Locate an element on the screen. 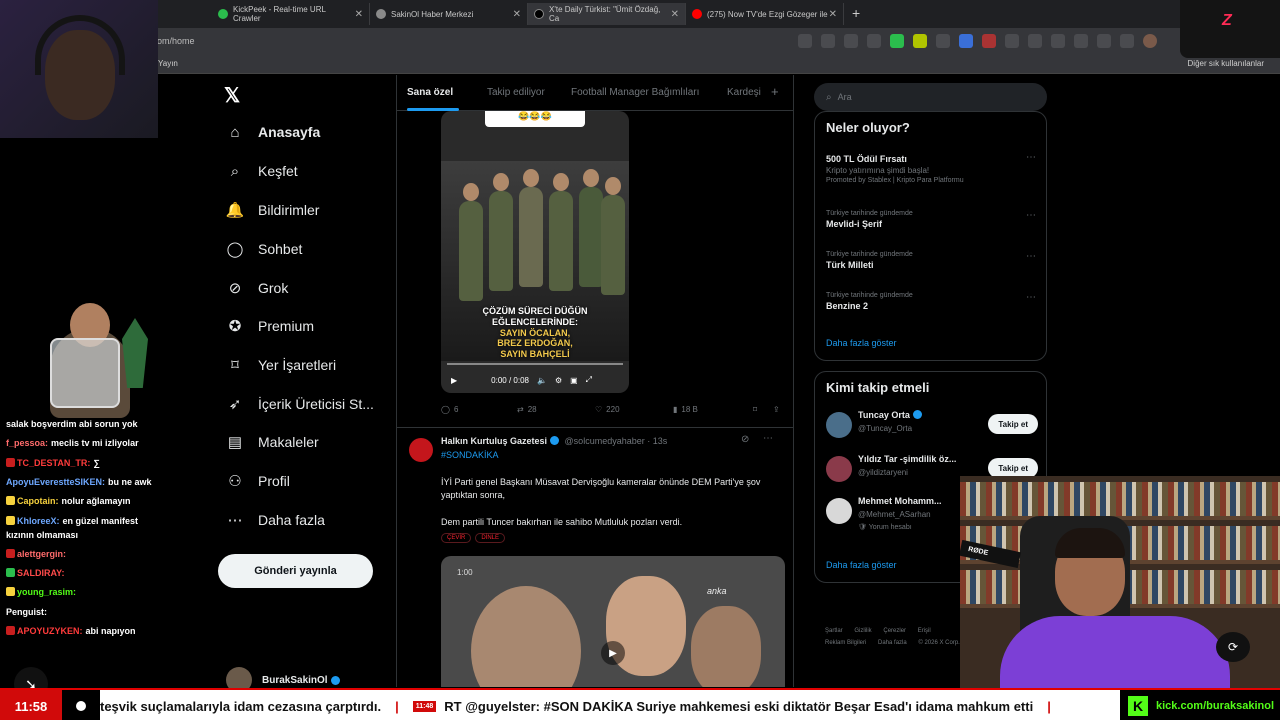 Image resolution: width=1280 pixels, height=720 pixels. url-field: .com/home is located at coordinates (470, 41).